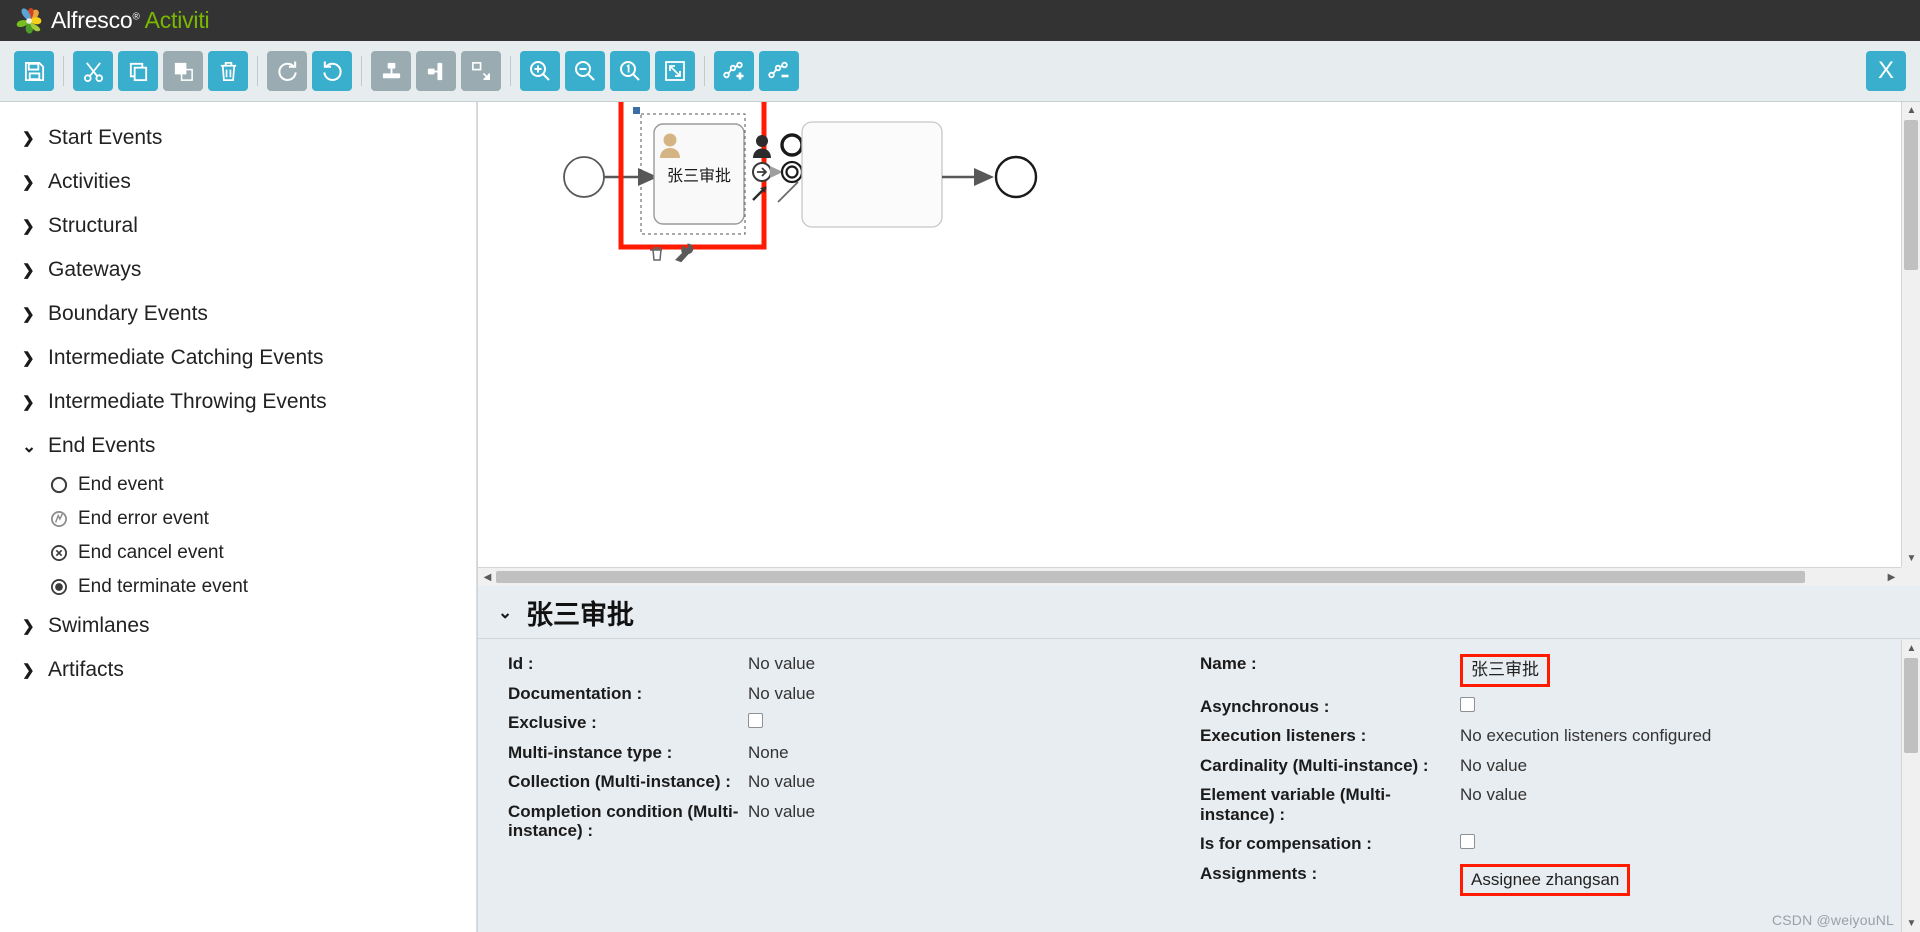 The width and height of the screenshot is (1920, 932). I want to click on magnifier-minus-icon, so click(585, 71).